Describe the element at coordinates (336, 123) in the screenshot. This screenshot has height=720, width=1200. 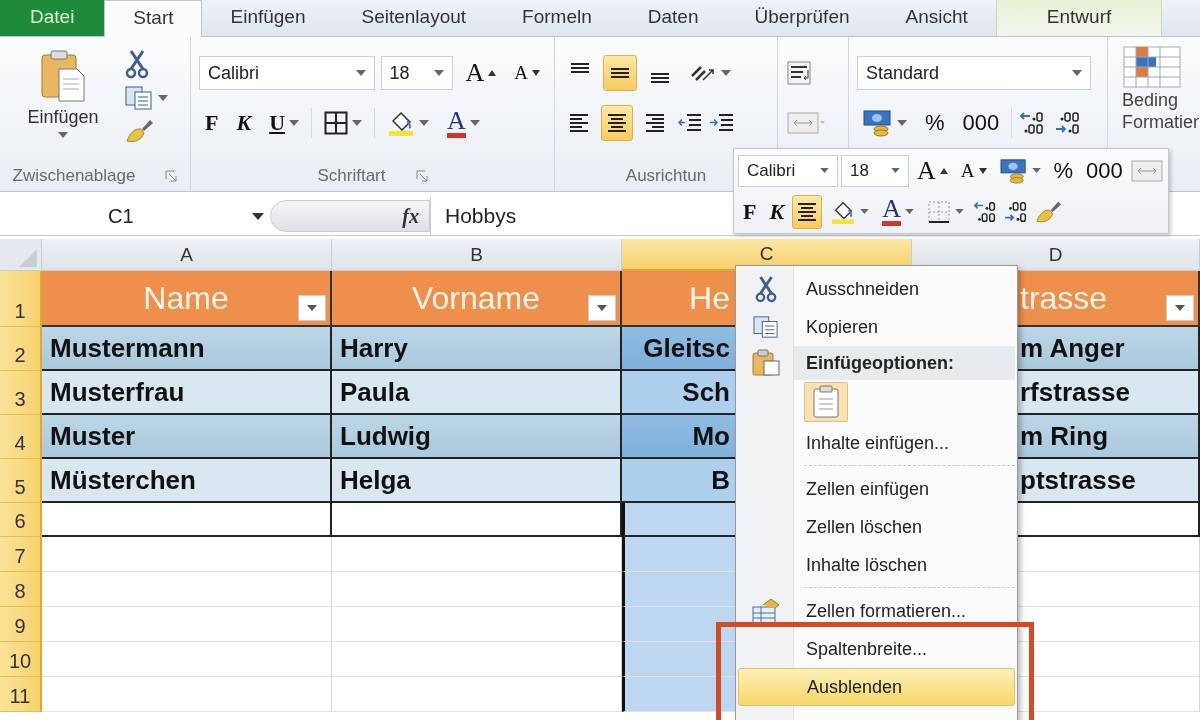
I see `grid-icon` at that location.